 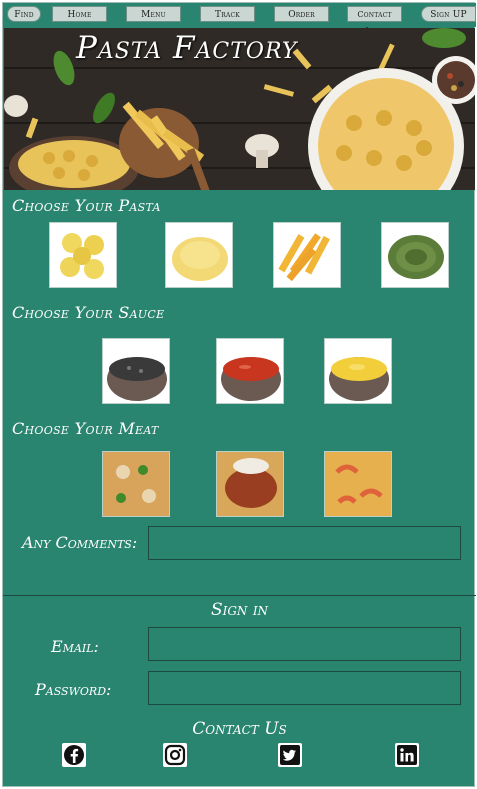 What do you see at coordinates (301, 14) in the screenshot?
I see `nav-order: Order` at bounding box center [301, 14].